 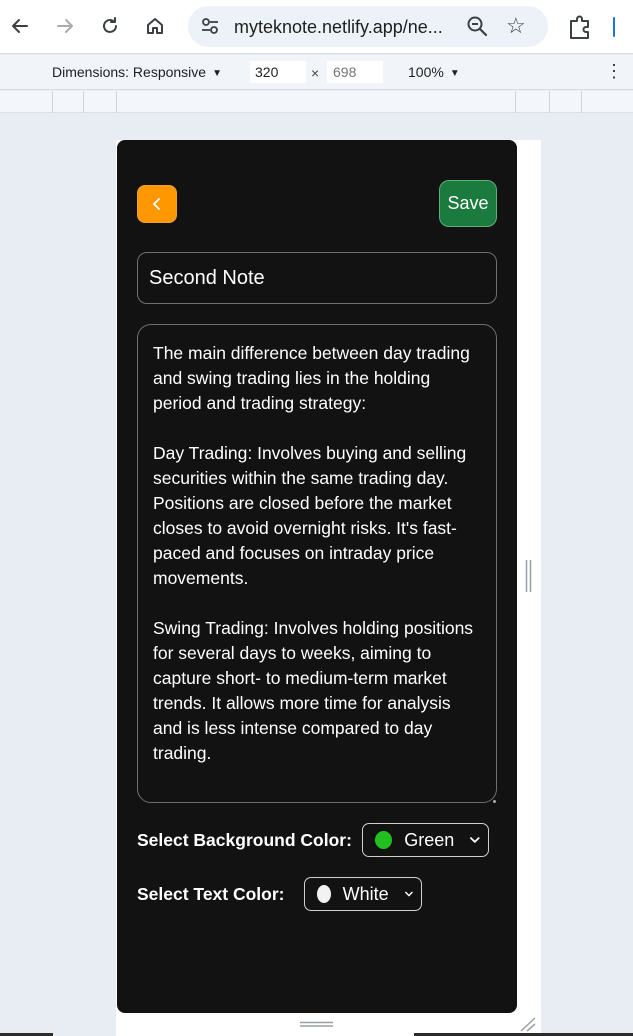 I want to click on background-color-select: Green, so click(x=425, y=840).